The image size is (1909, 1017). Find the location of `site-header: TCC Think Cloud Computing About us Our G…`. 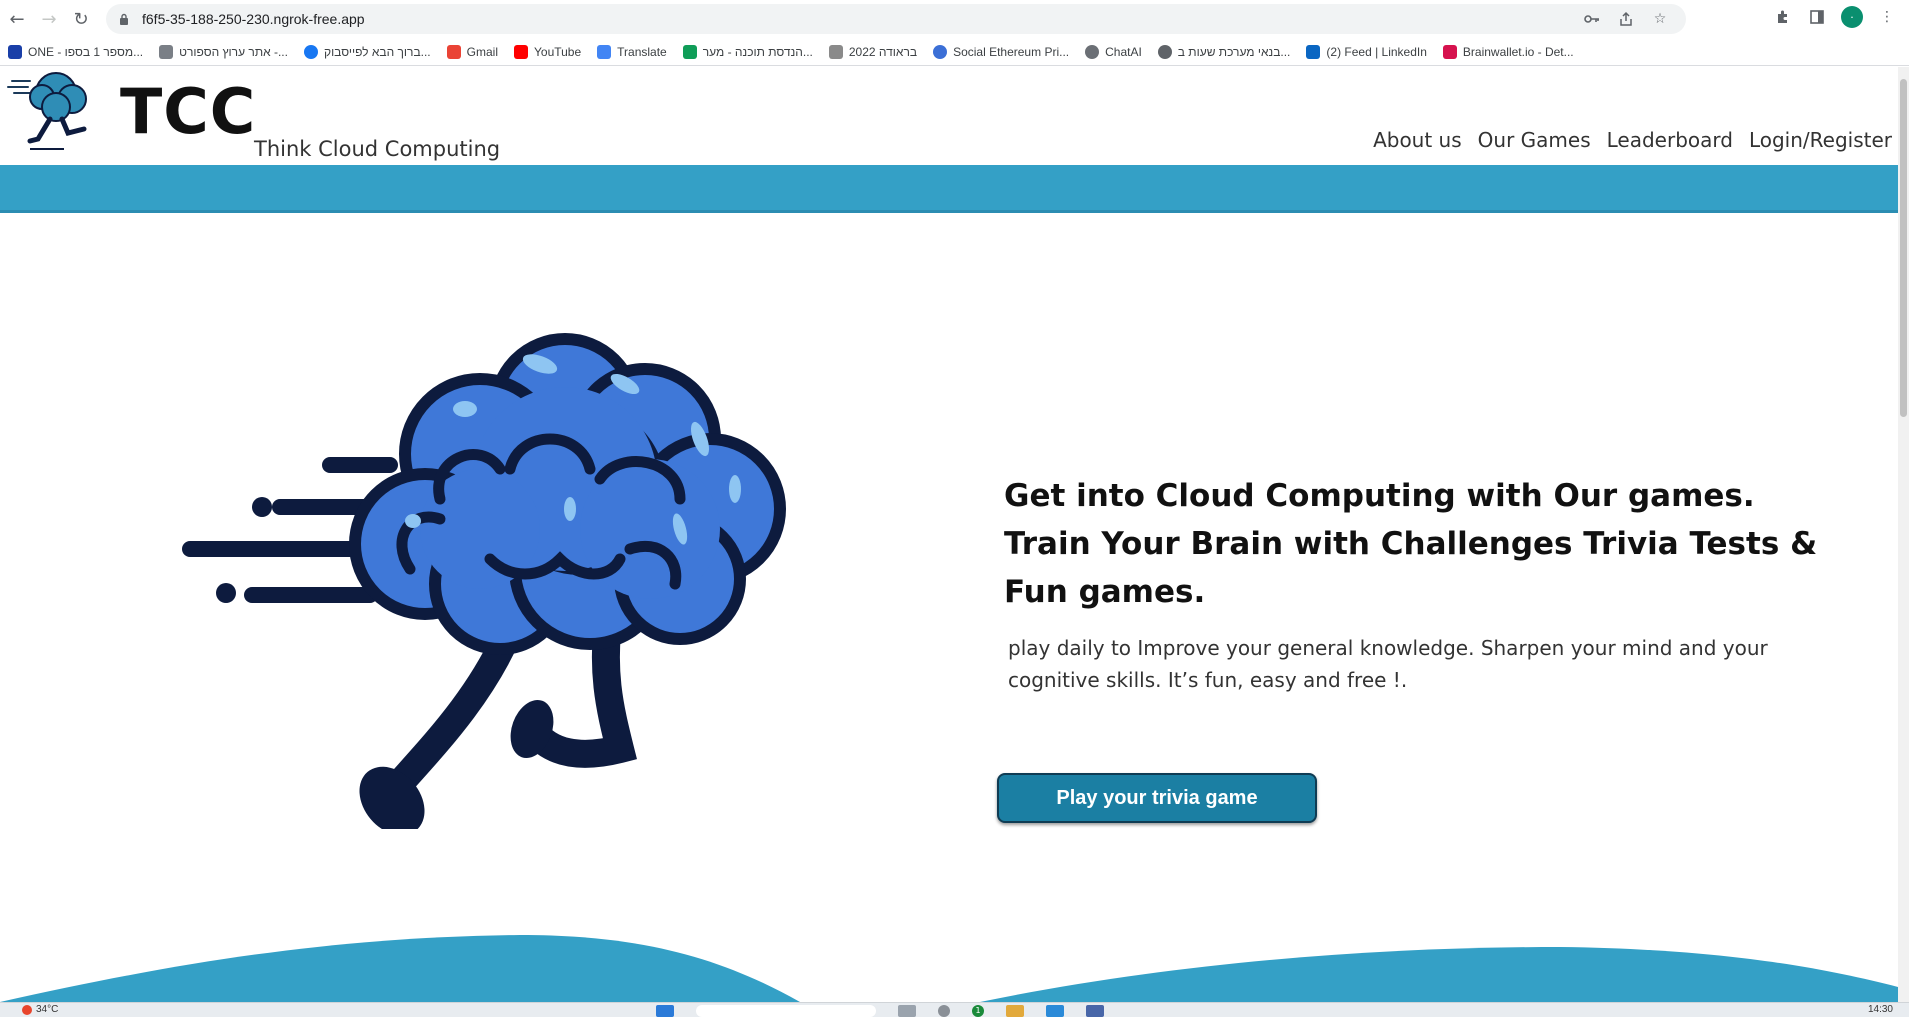

site-header: TCC Think Cloud Computing About us Our G… is located at coordinates (949, 116).